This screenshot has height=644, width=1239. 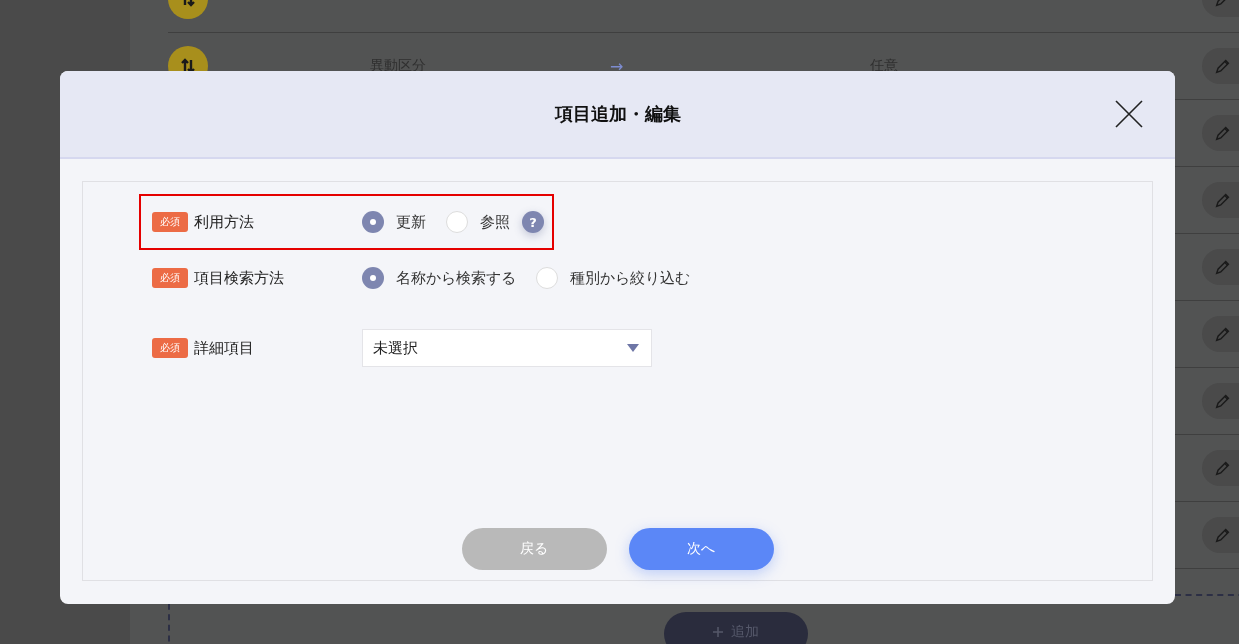 What do you see at coordinates (394, 222) in the screenshot?
I see `radio-option: 更新` at bounding box center [394, 222].